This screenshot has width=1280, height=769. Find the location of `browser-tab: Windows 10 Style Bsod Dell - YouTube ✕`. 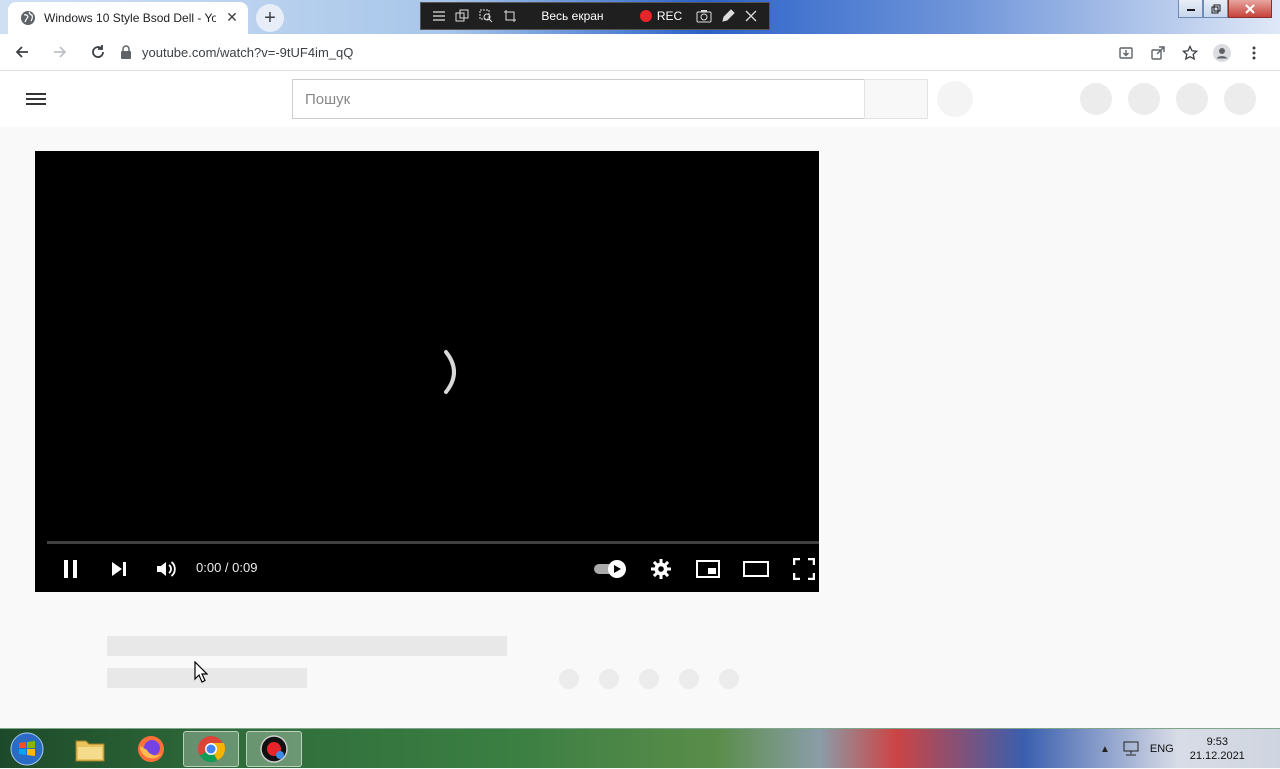

browser-tab: Windows 10 Style Bsod Dell - YouTube ✕ is located at coordinates (128, 18).